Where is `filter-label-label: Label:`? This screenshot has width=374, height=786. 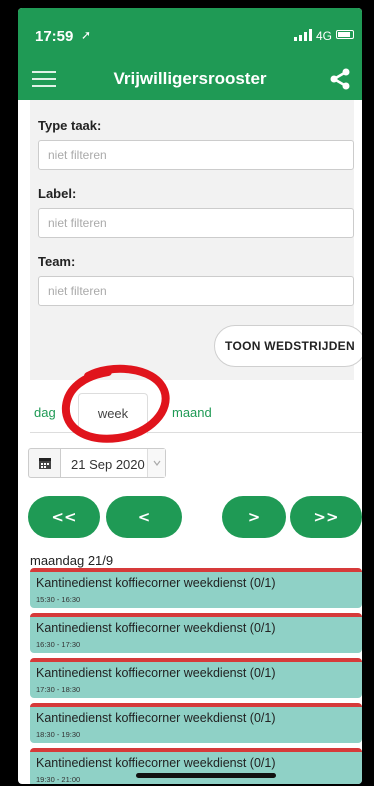 filter-label-label: Label: is located at coordinates (57, 193).